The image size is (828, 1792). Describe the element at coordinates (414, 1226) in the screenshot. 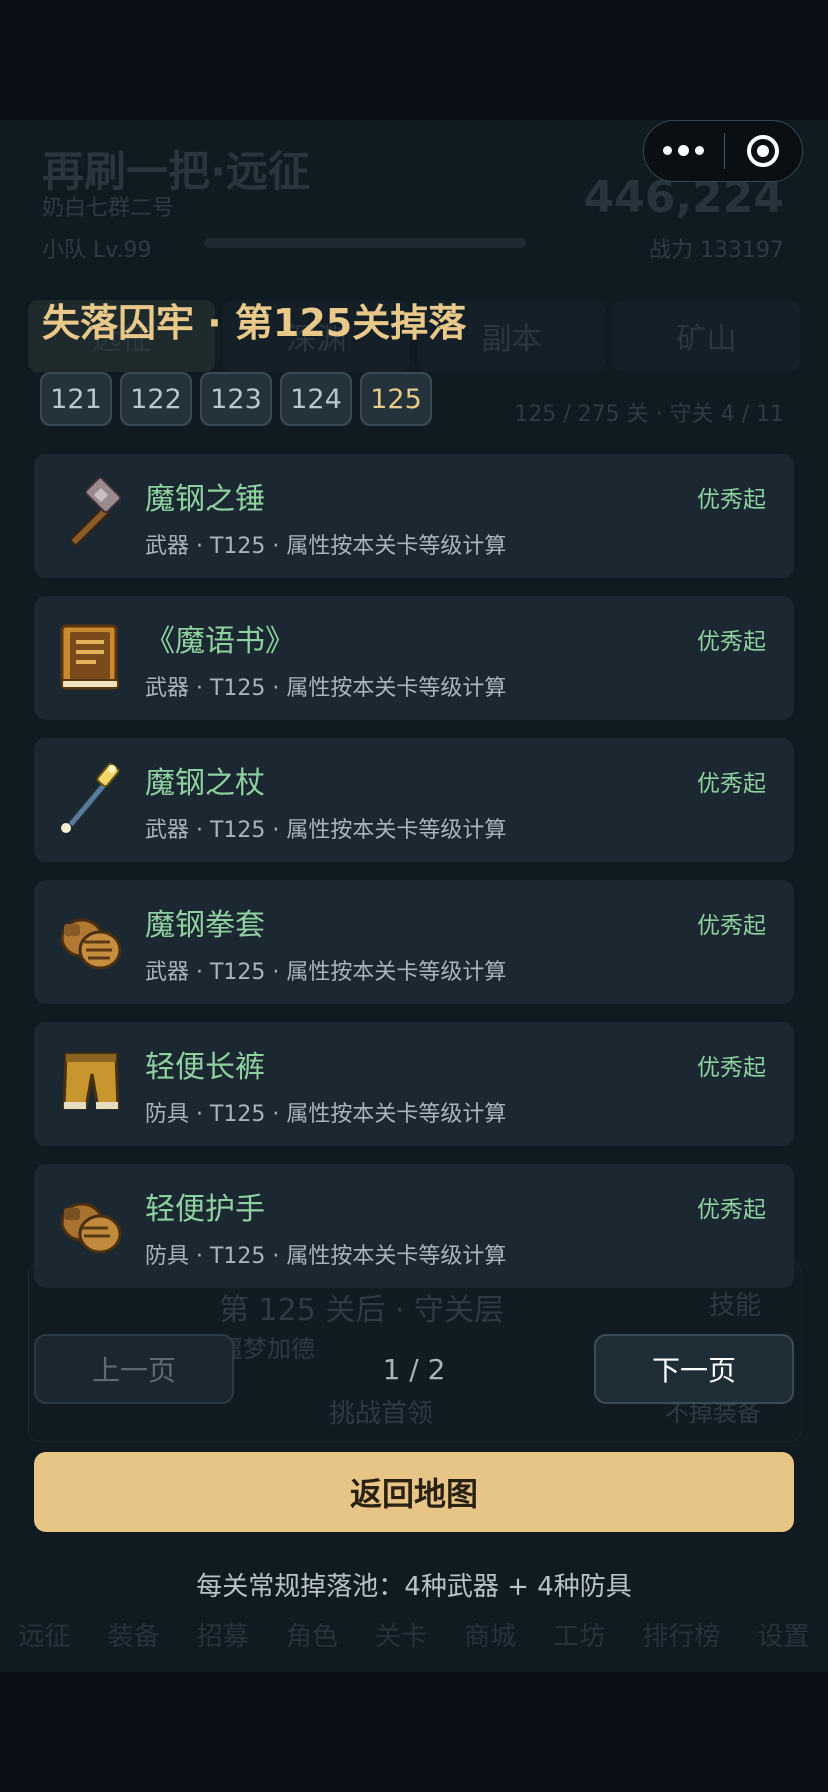

I see `drop-item-card: 轻便护手 防具 · T125 · 属性按本关卡等级计算 优秀起` at that location.